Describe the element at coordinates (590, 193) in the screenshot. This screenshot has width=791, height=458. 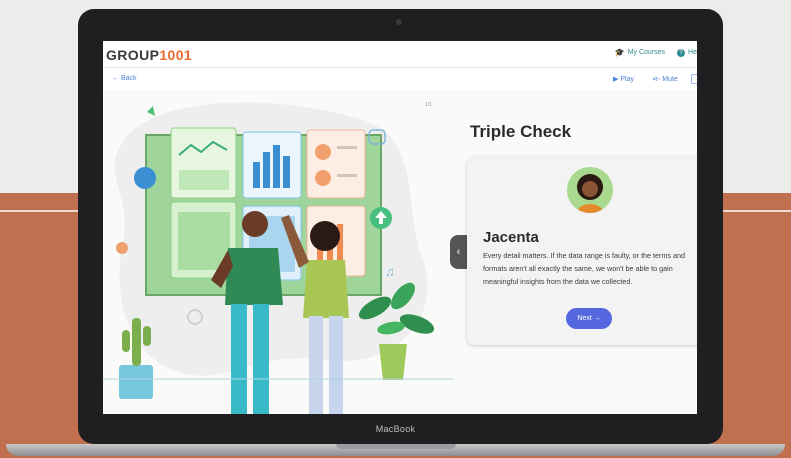
I see `avatar-portrait` at that location.